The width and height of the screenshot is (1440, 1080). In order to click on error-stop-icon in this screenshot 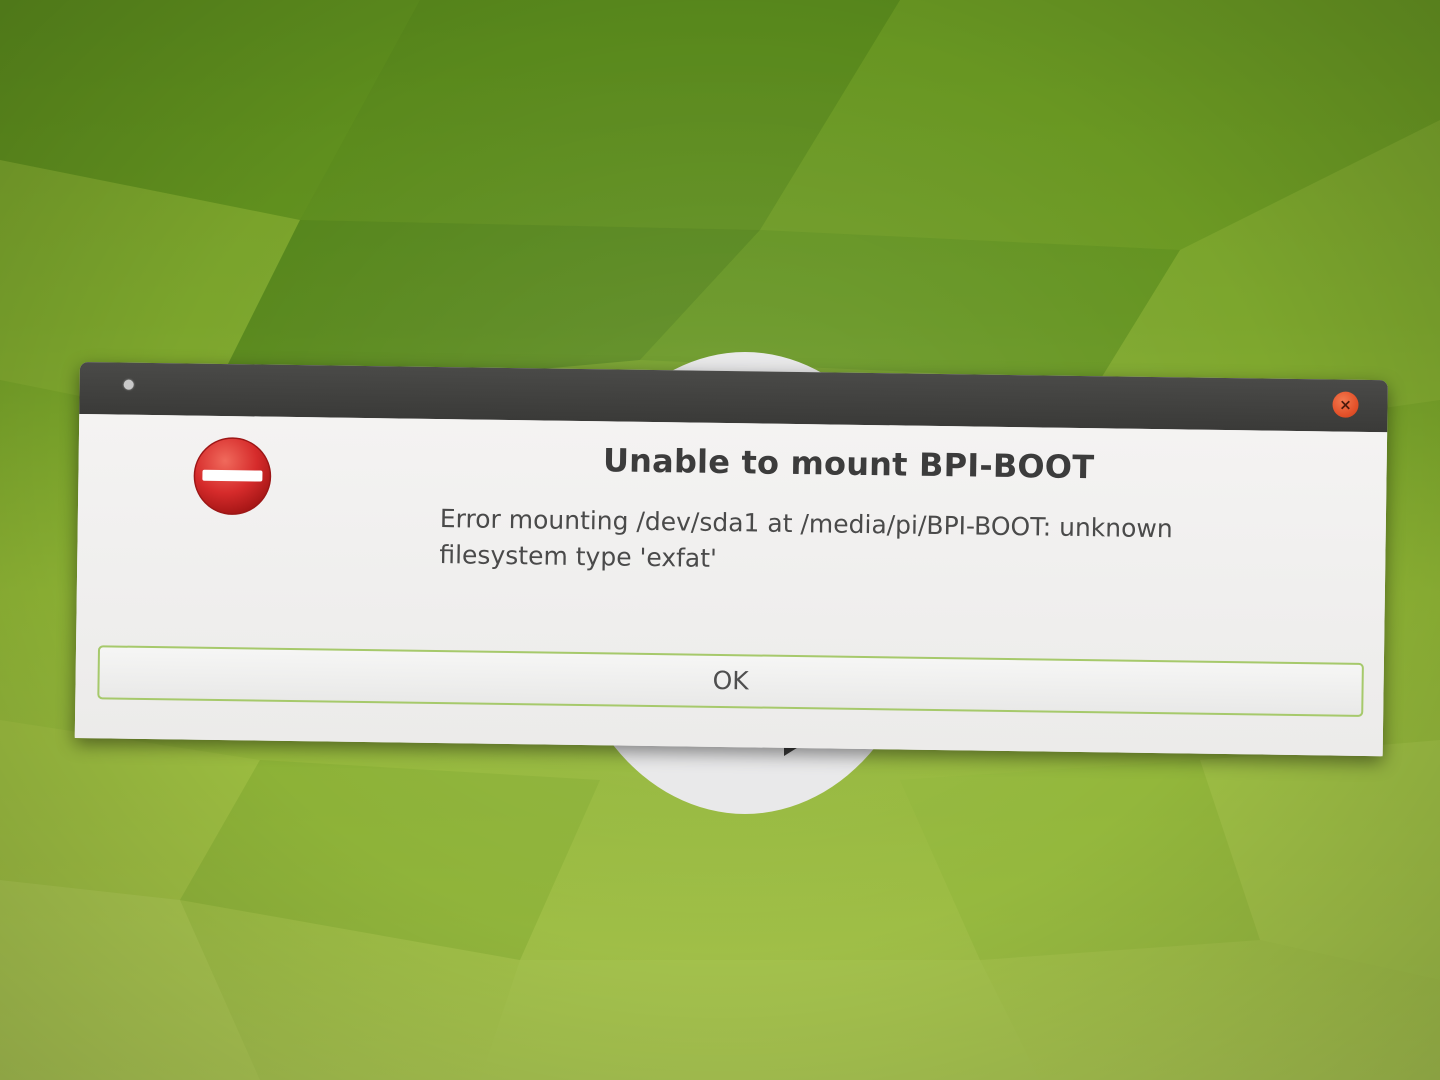, I will do `click(232, 476)`.